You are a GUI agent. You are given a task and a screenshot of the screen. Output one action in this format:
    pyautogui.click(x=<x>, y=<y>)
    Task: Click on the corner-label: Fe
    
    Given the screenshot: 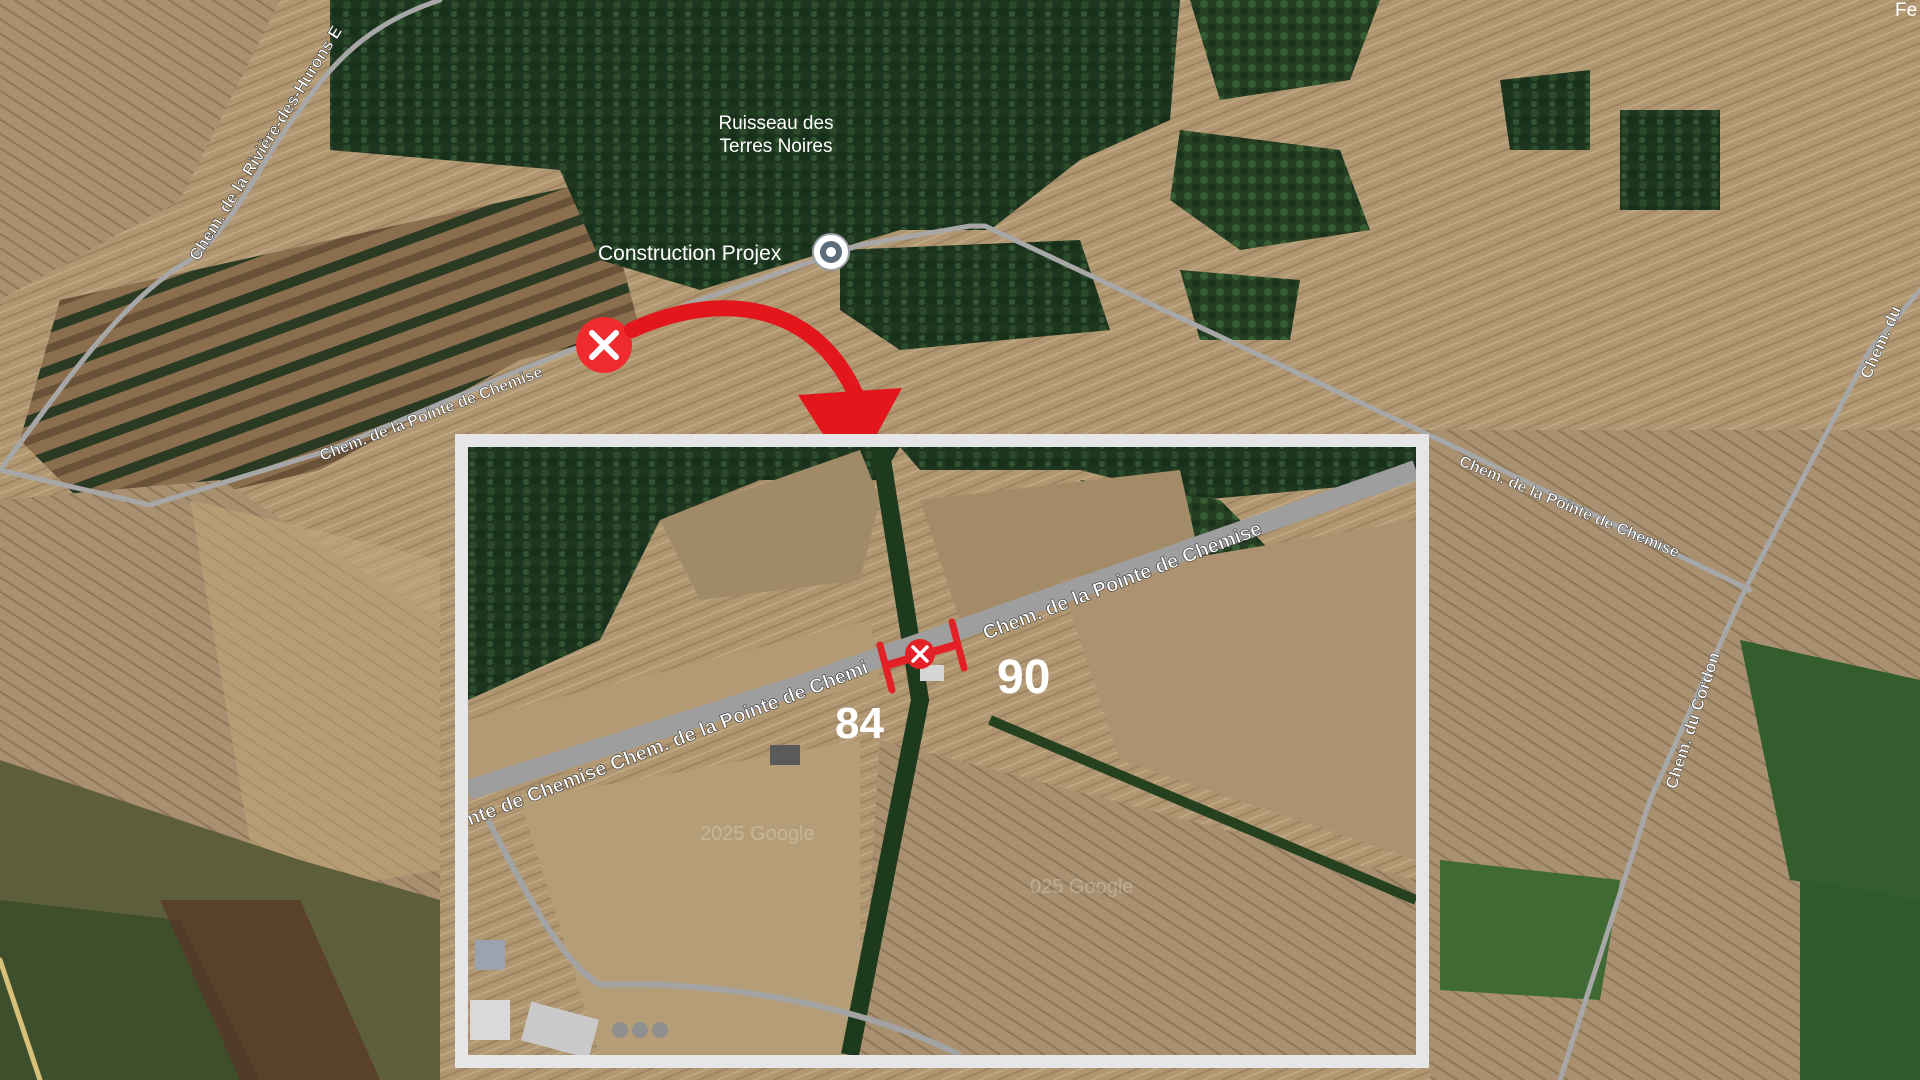 What is the action you would take?
    pyautogui.click(x=1906, y=10)
    